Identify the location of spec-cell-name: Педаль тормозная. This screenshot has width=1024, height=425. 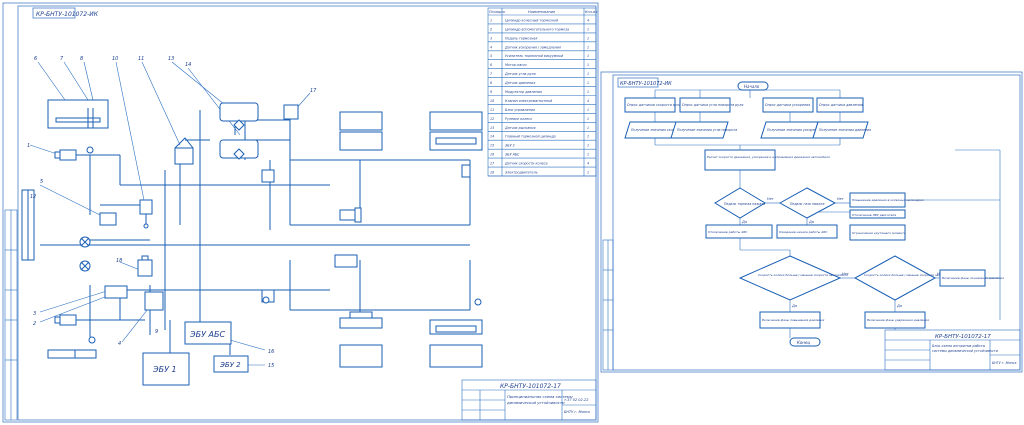
(521, 38).